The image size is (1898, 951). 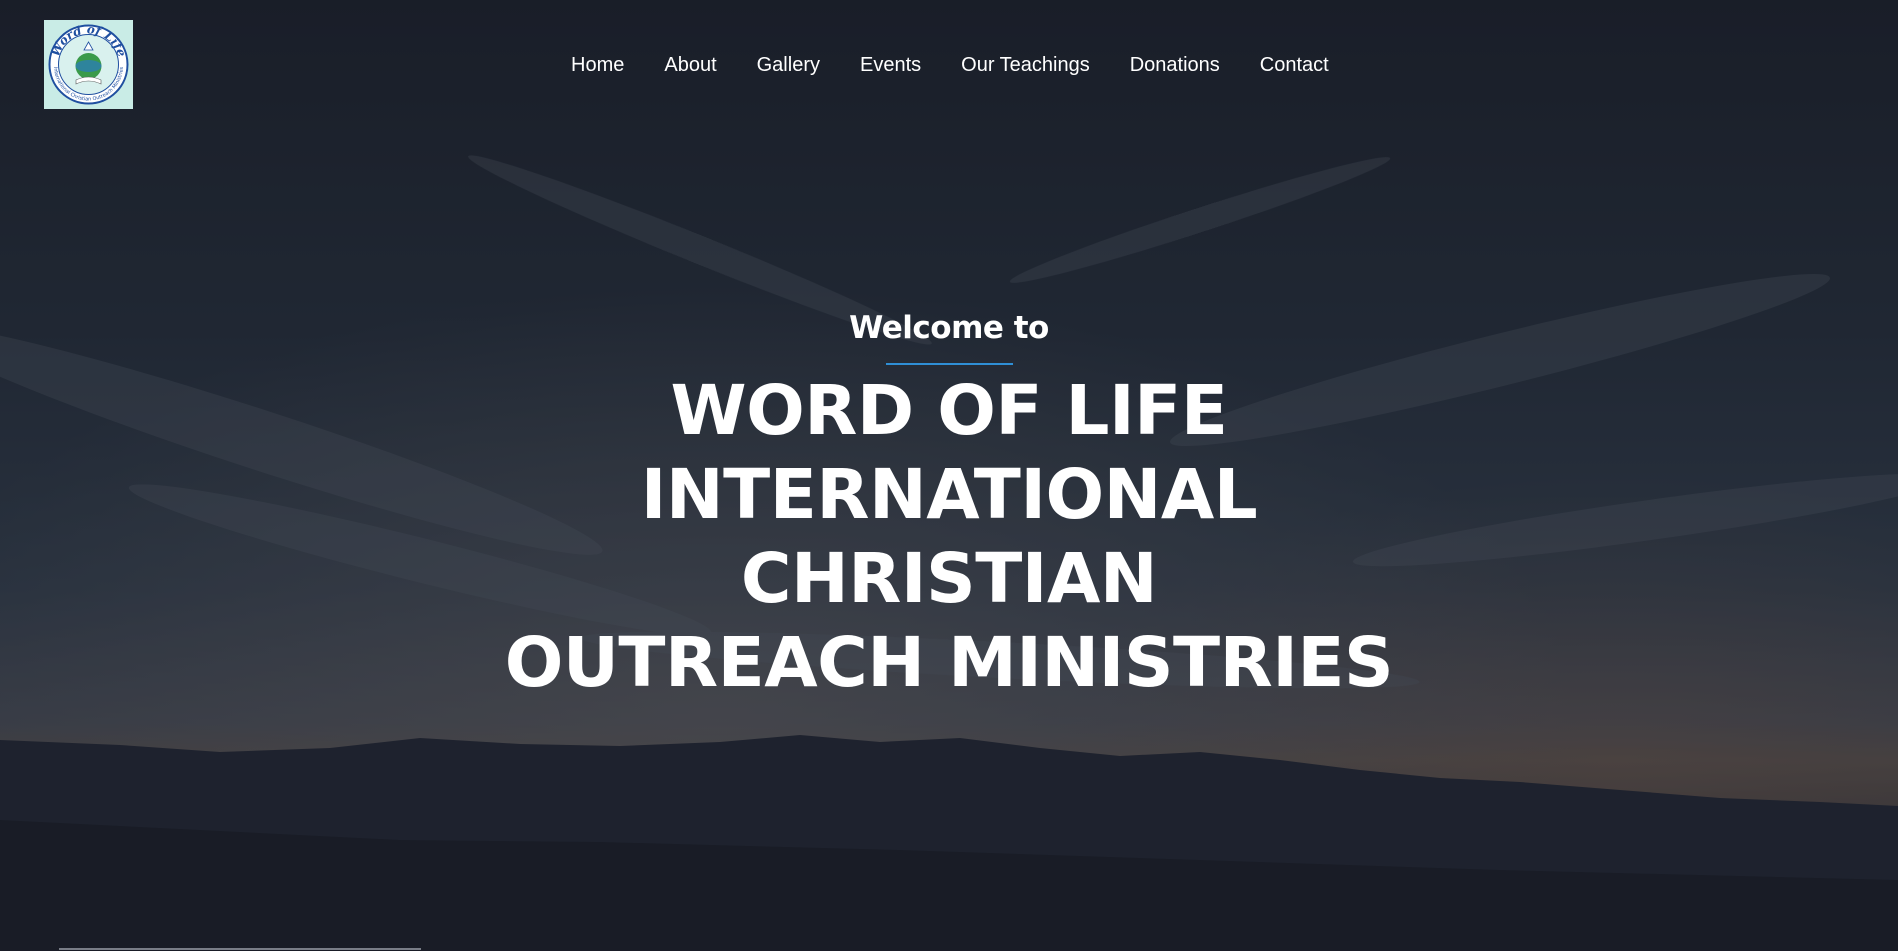 I want to click on hero-title-line-2: INTERNATIONAL CHRISTIAN, so click(x=949, y=537).